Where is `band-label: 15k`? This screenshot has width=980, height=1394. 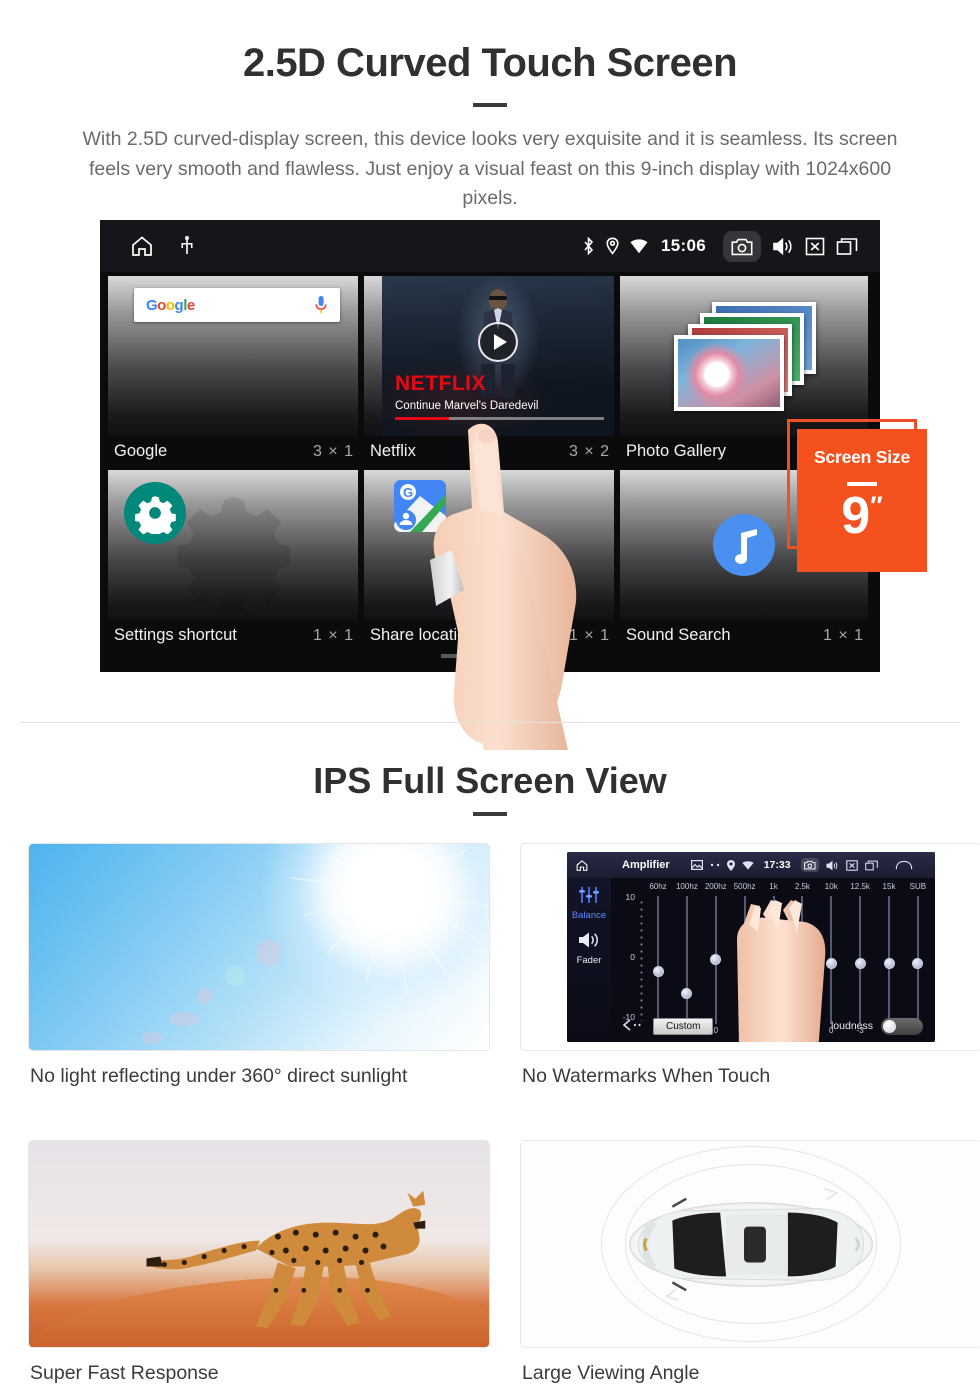
band-label: 15k is located at coordinates (889, 886).